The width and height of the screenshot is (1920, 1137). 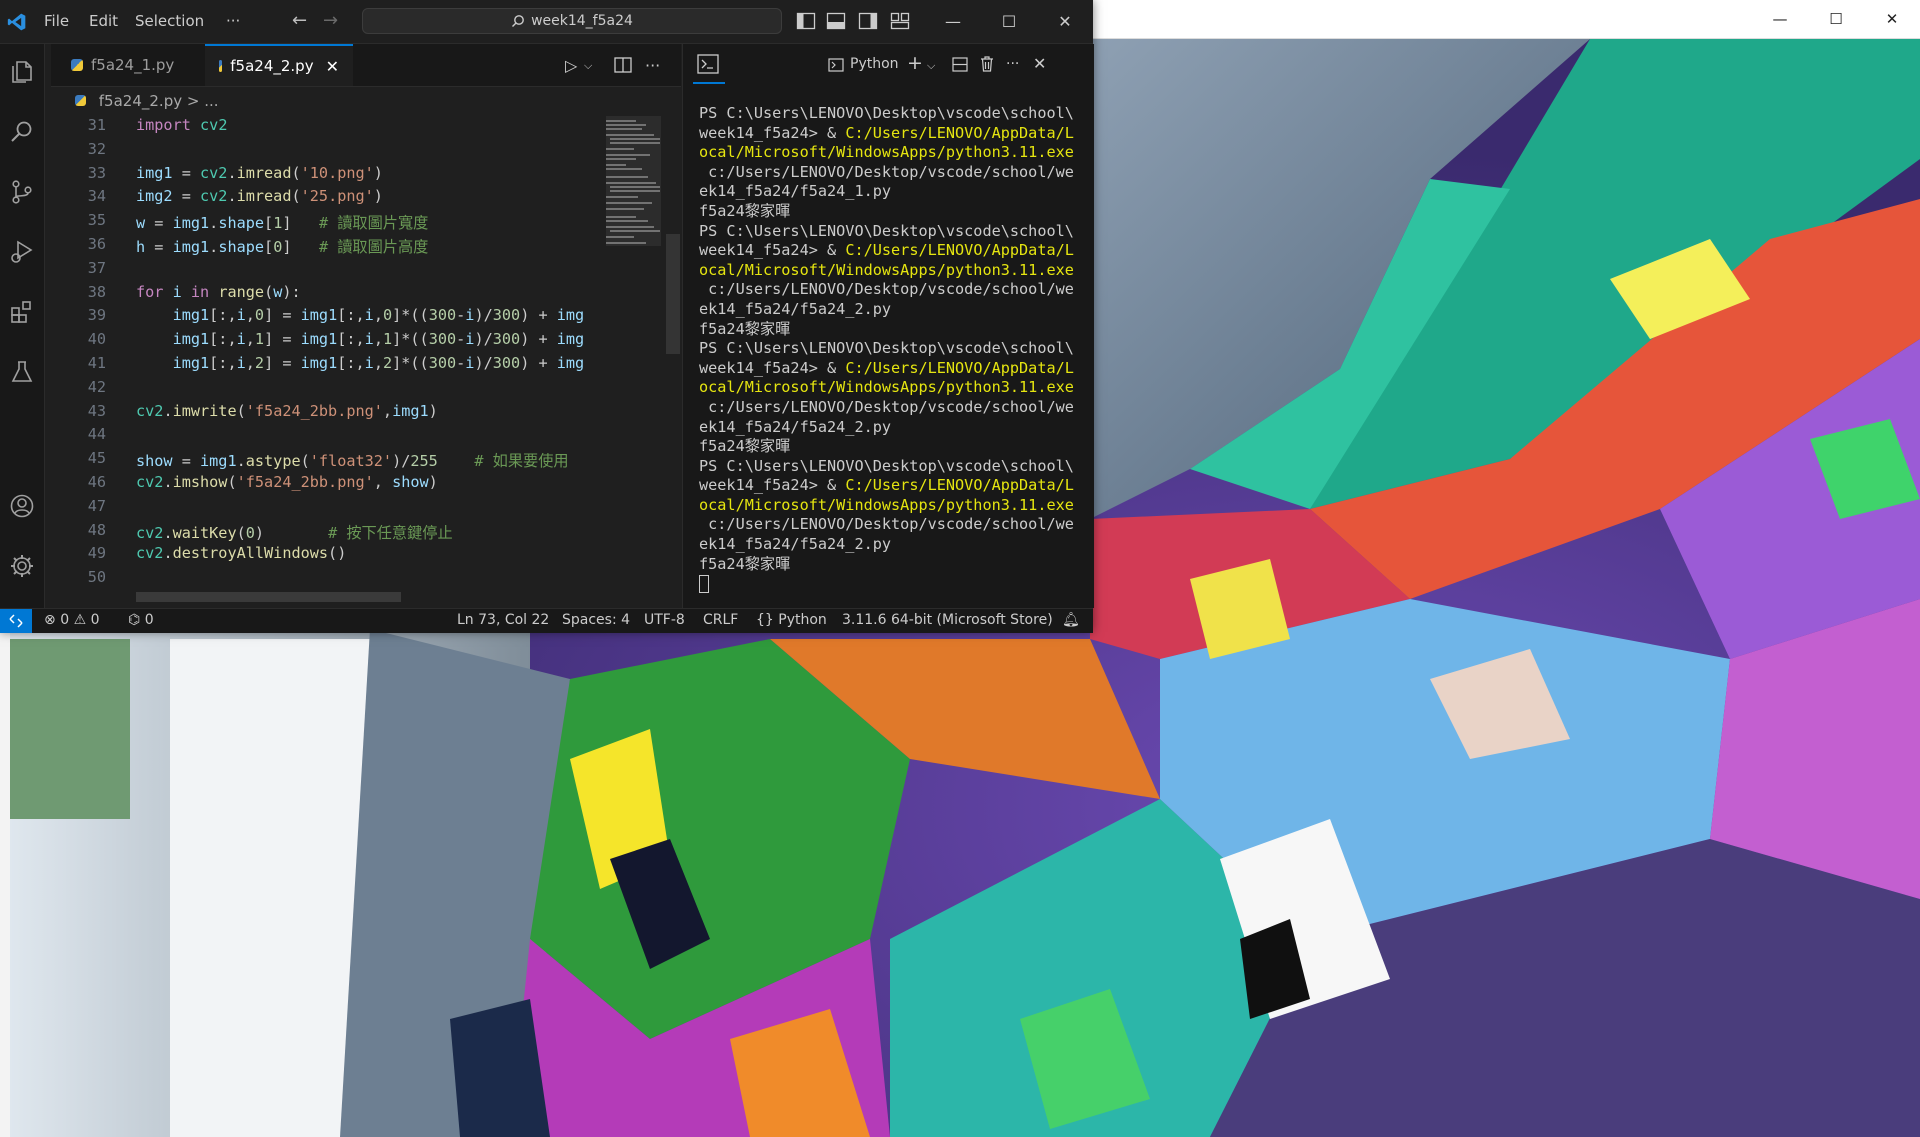 I want to click on editor-more-actions-icon: ···, so click(x=652, y=65).